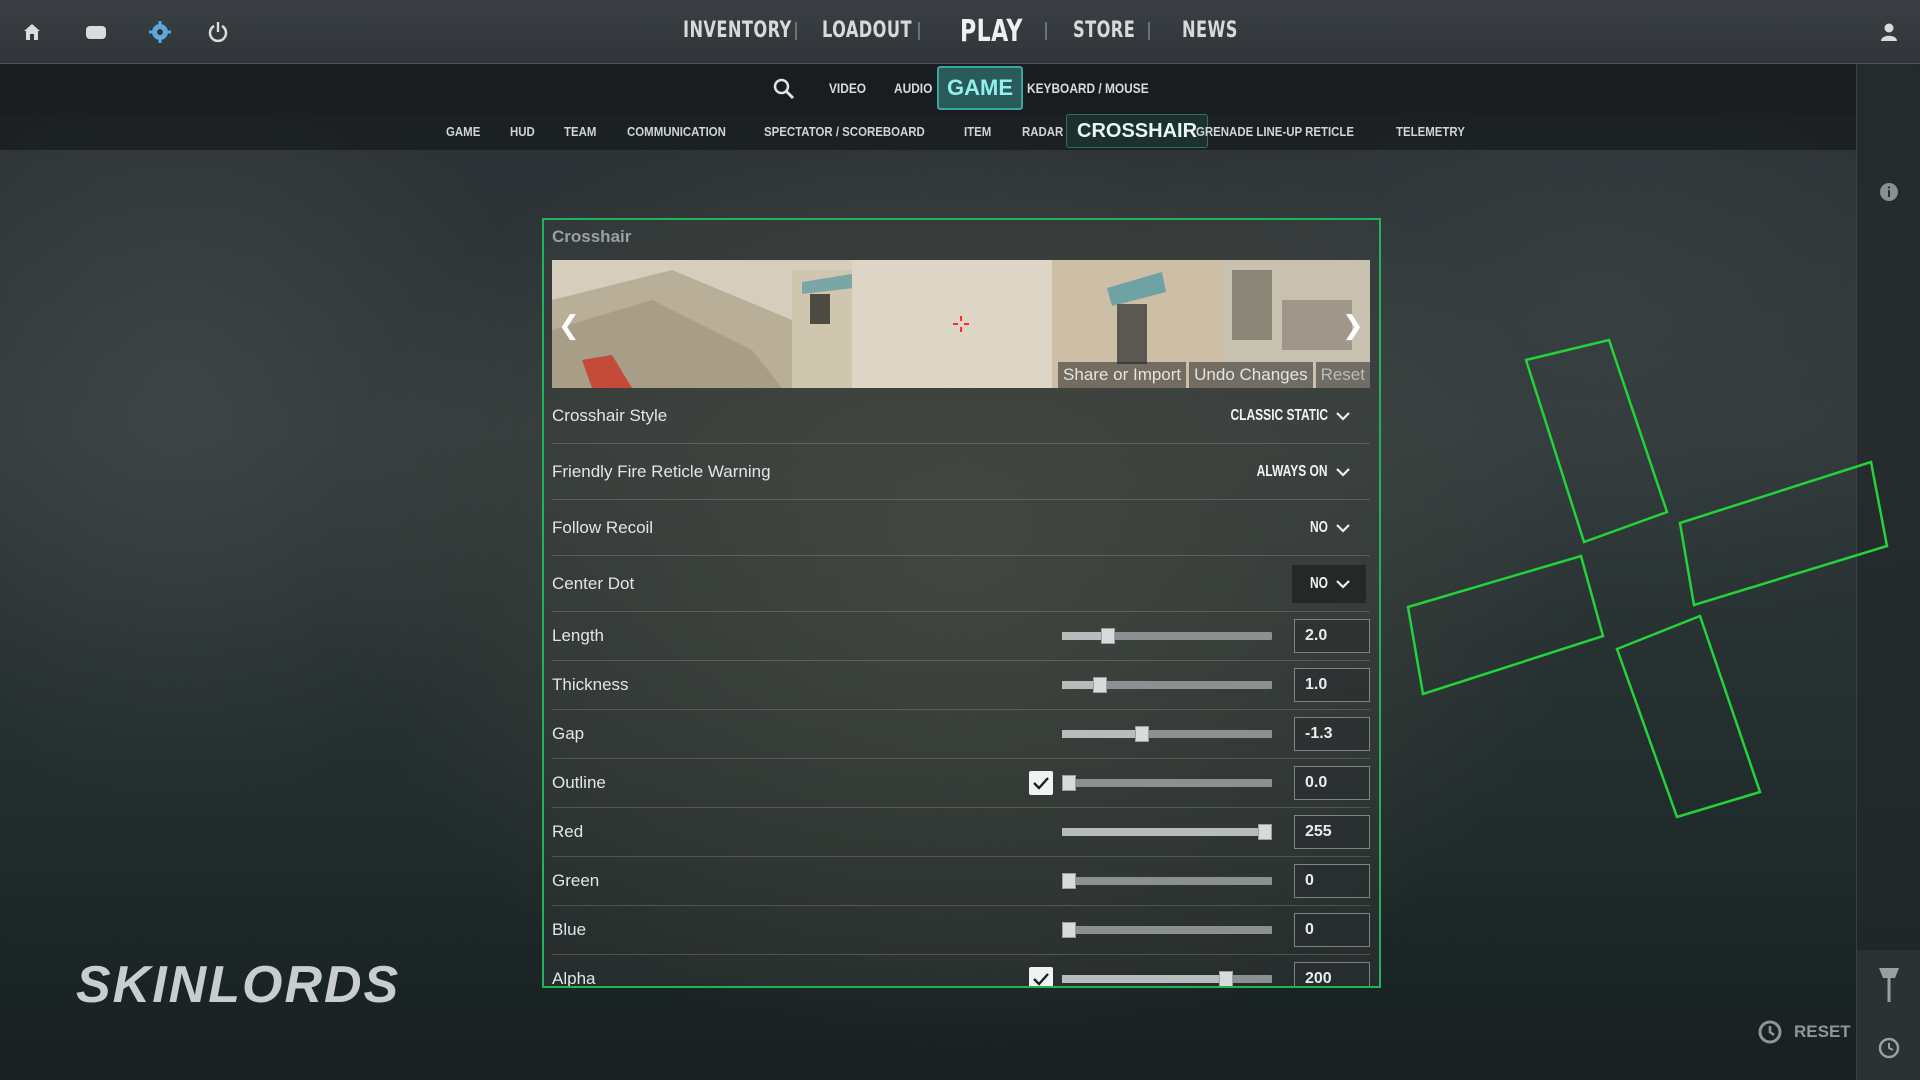 This screenshot has height=1080, width=1920. What do you see at coordinates (568, 831) in the screenshot?
I see `setting-label: Red` at bounding box center [568, 831].